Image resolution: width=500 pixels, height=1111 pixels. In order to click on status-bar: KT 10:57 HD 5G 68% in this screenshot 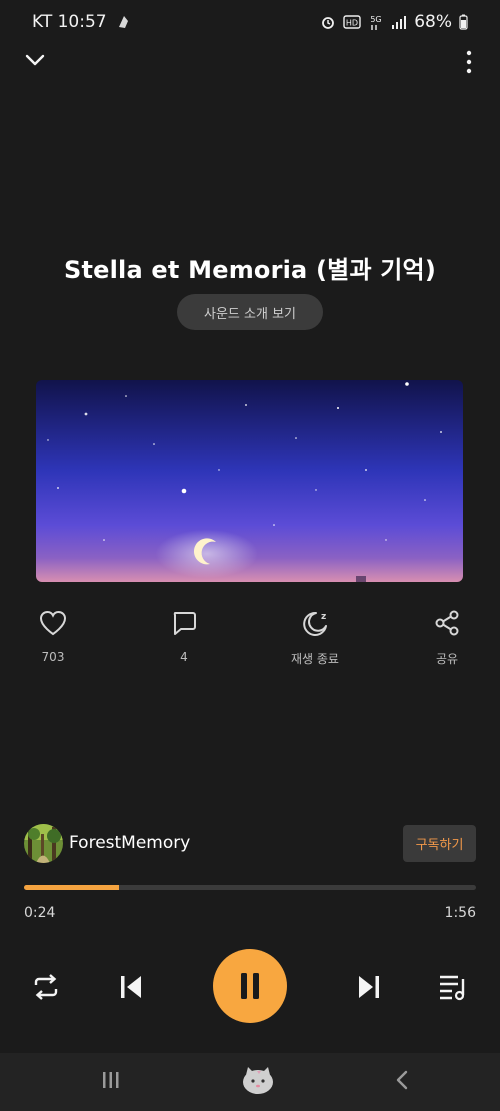, I will do `click(250, 22)`.